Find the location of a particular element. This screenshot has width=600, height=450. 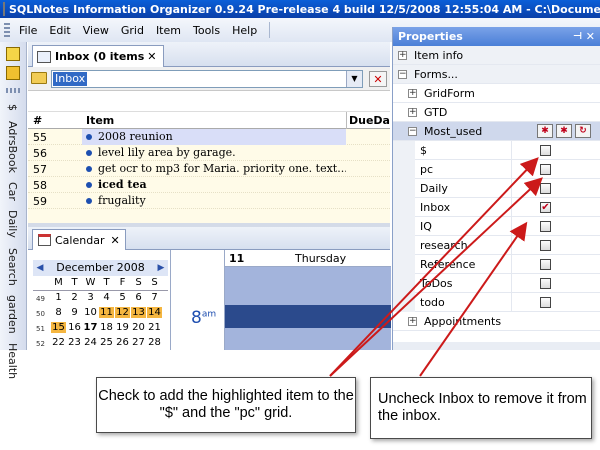

calendar-day: 14 is located at coordinates (154, 312).